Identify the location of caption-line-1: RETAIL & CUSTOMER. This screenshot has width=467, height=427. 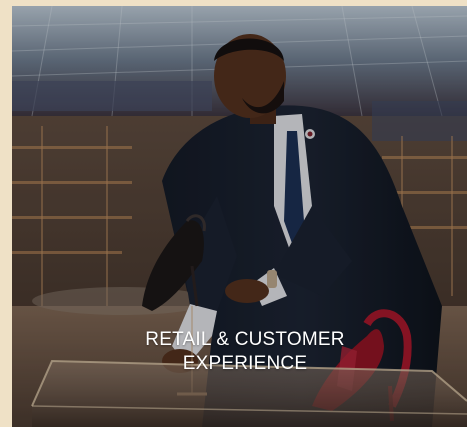
(245, 339).